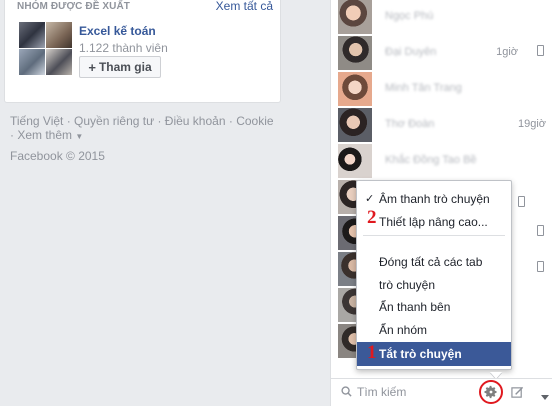 The height and width of the screenshot is (406, 552). What do you see at coordinates (370, 199) in the screenshot?
I see `check-icon: ✓` at bounding box center [370, 199].